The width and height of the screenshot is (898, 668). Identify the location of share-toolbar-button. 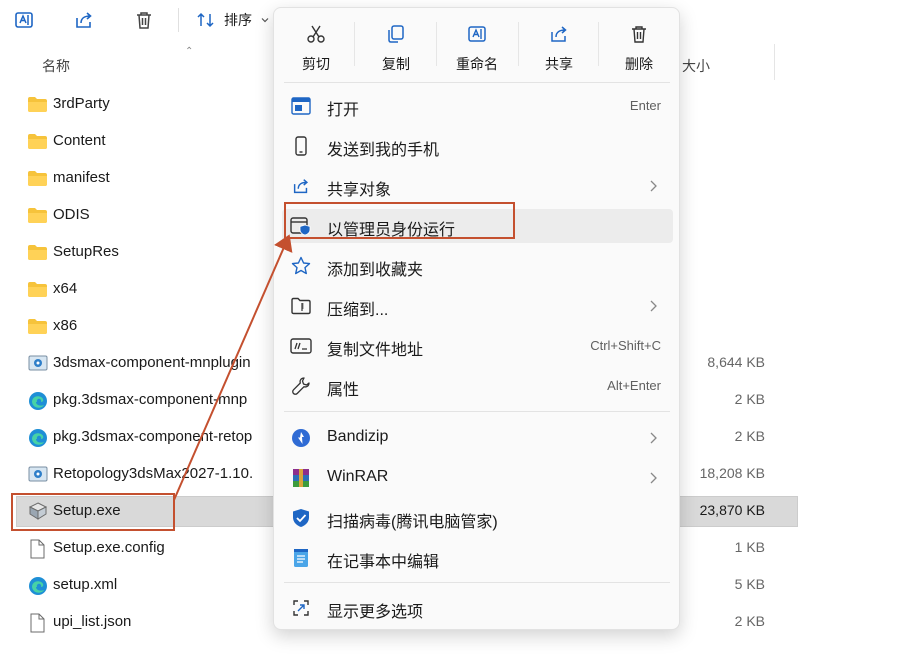
(84, 20).